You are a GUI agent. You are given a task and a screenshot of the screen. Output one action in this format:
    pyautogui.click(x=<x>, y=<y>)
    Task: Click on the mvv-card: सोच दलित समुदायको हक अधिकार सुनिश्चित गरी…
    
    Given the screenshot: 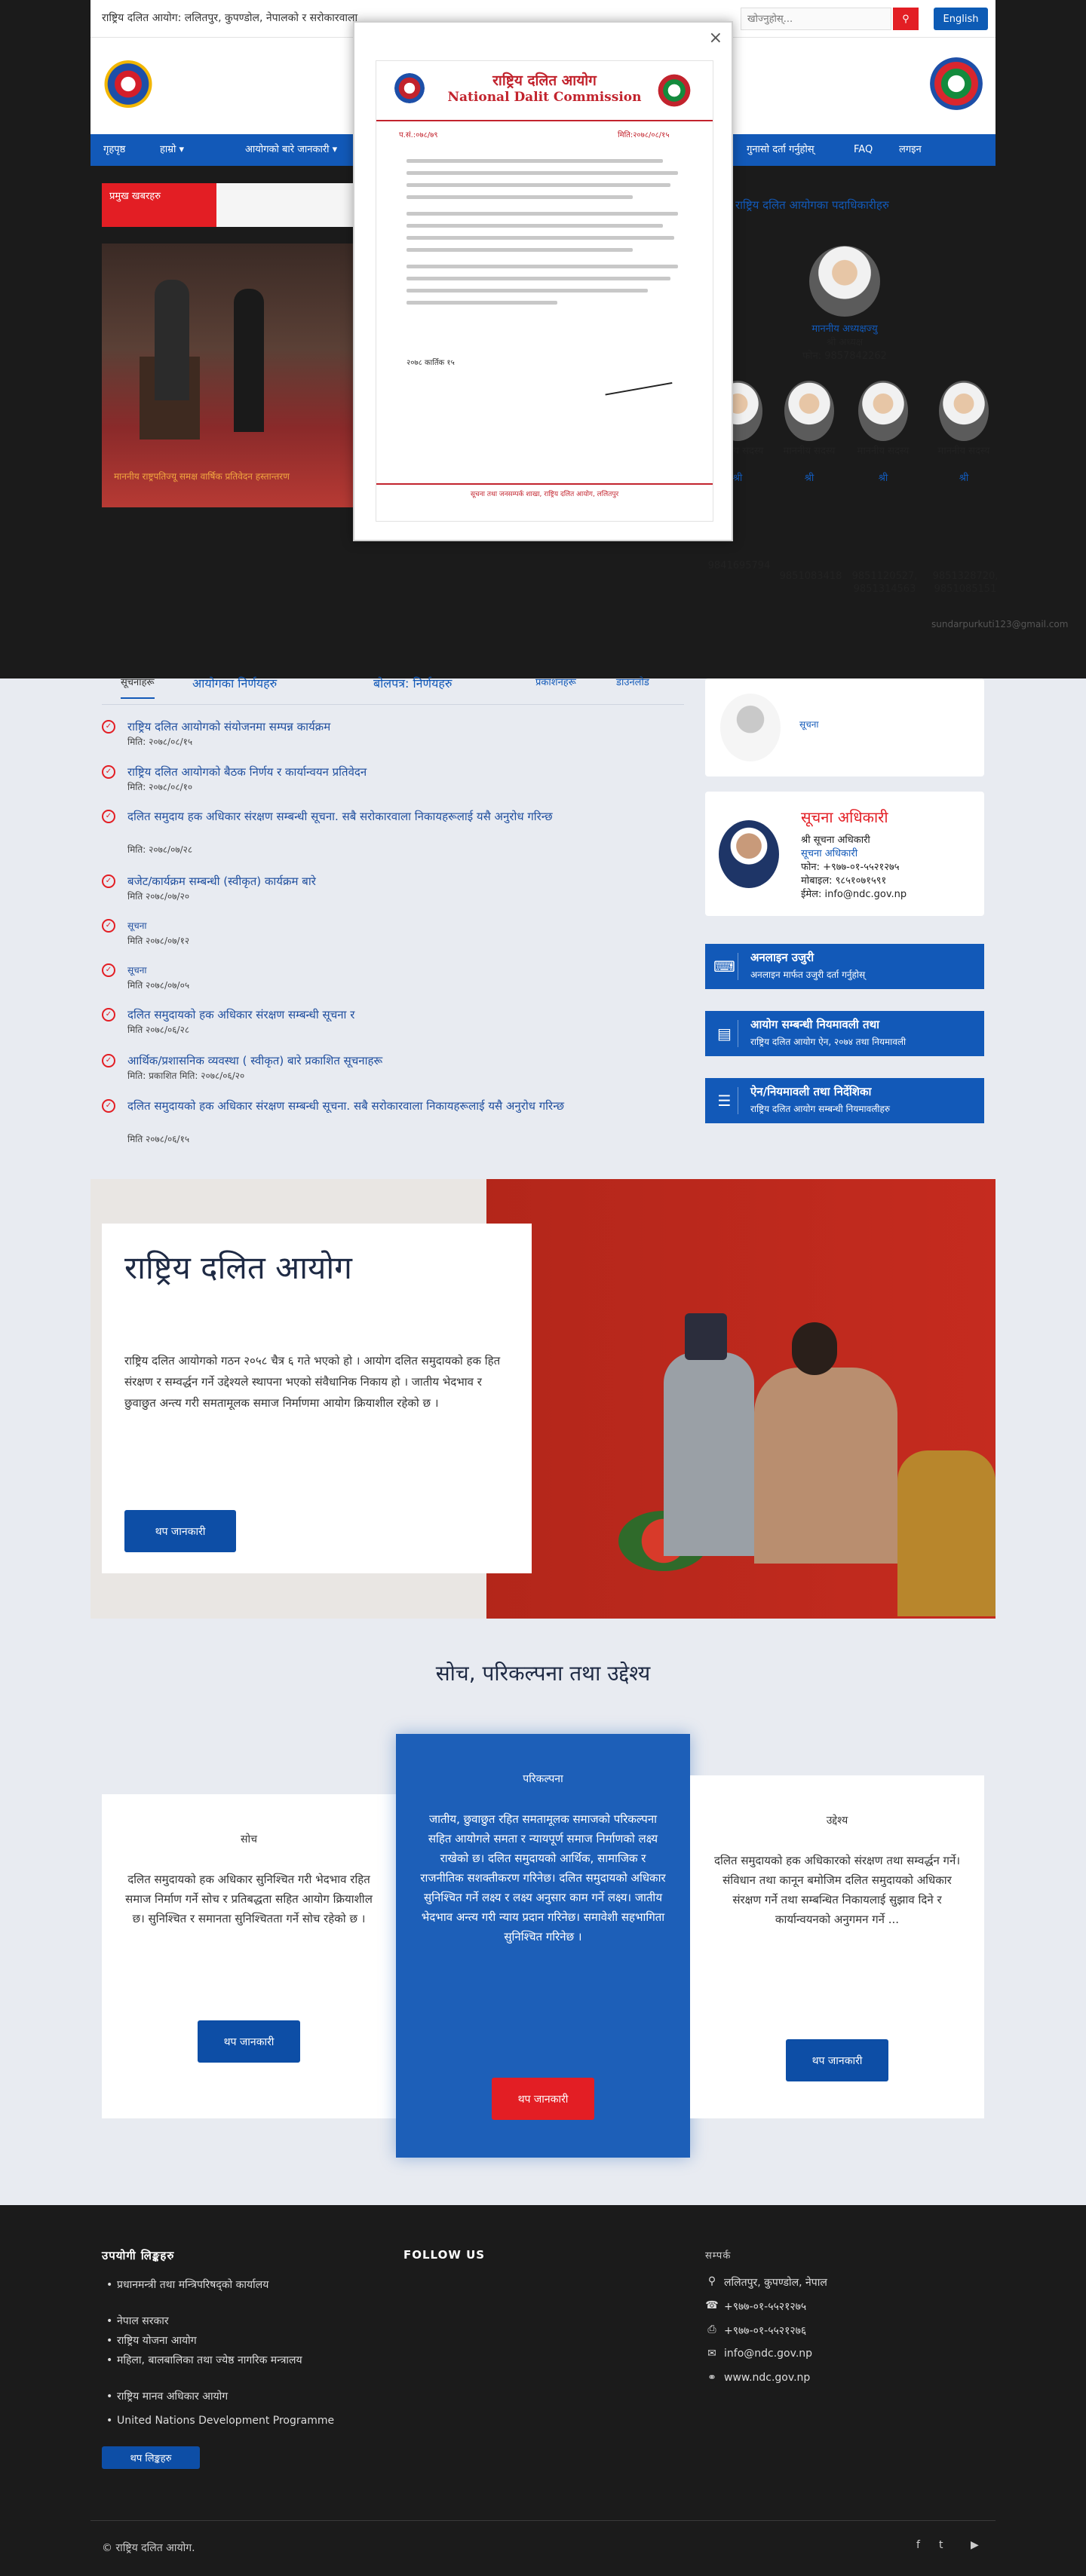 What is the action you would take?
    pyautogui.click(x=249, y=1956)
    